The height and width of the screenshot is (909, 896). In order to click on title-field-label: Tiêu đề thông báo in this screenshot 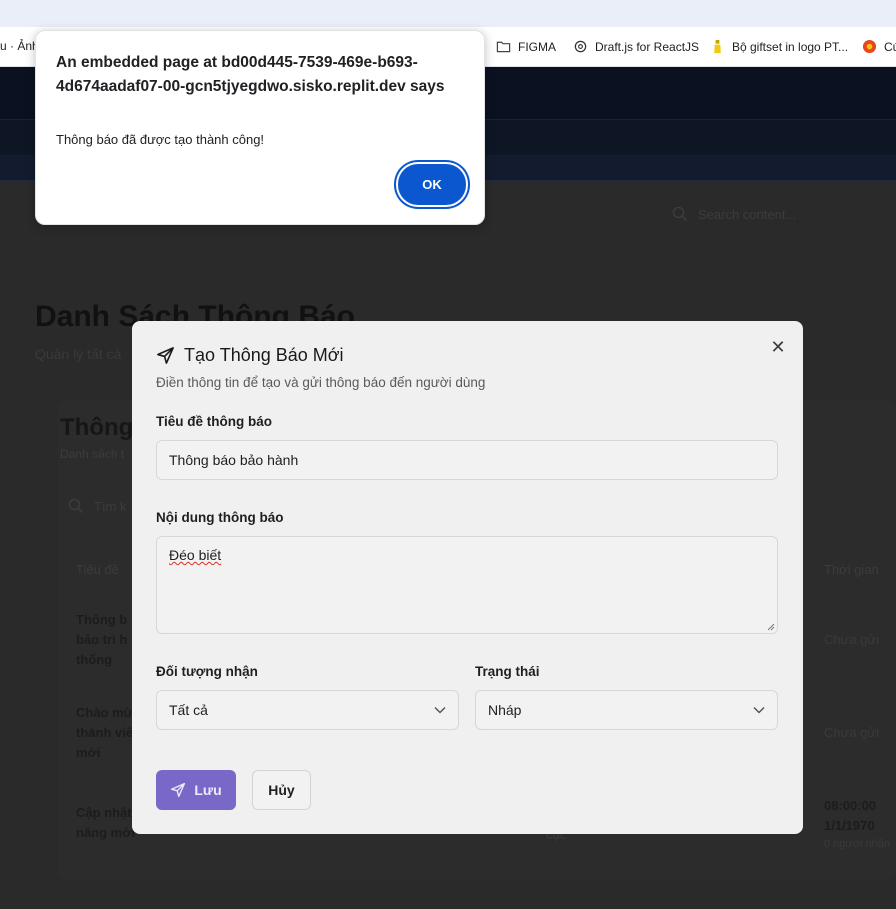, I will do `click(214, 421)`.